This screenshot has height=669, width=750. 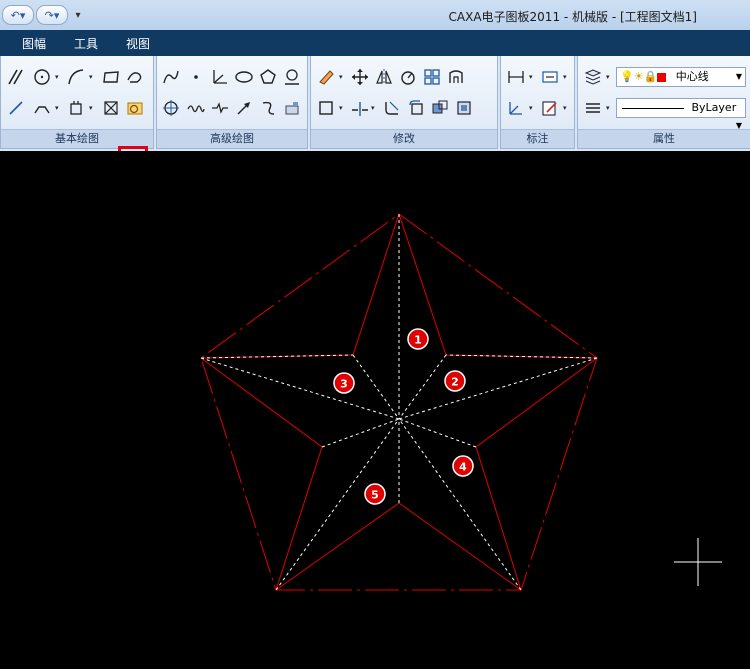 What do you see at coordinates (135, 77) in the screenshot?
I see `spline-button` at bounding box center [135, 77].